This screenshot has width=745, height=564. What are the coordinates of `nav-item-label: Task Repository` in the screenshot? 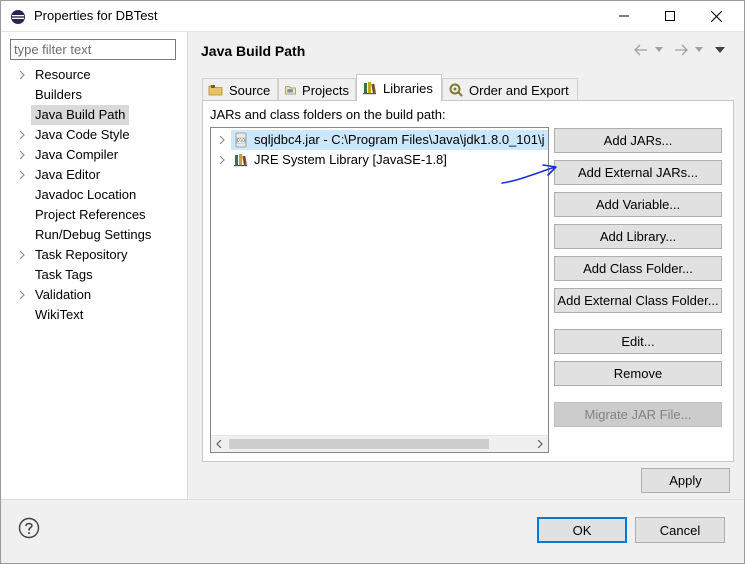 It's located at (81, 254).